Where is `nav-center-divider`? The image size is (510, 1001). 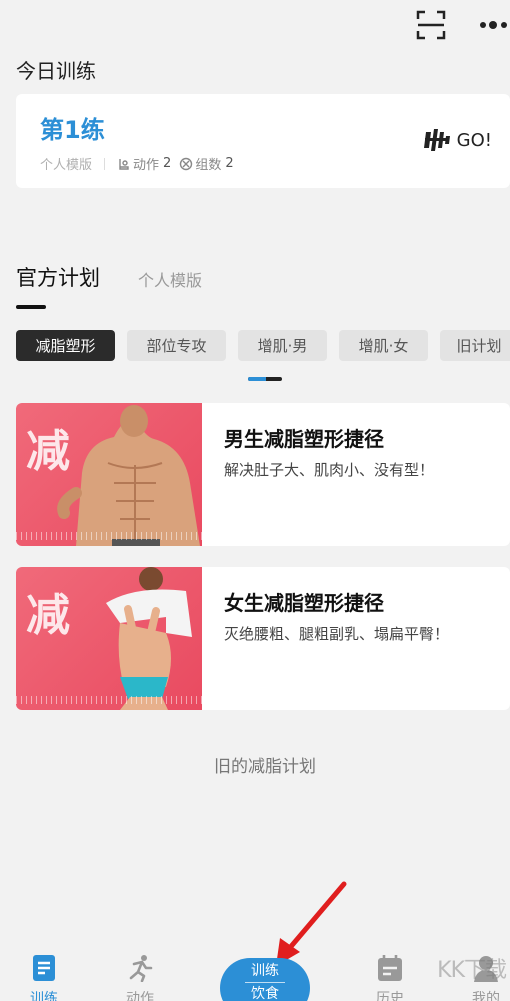
nav-center-divider is located at coordinates (265, 982).